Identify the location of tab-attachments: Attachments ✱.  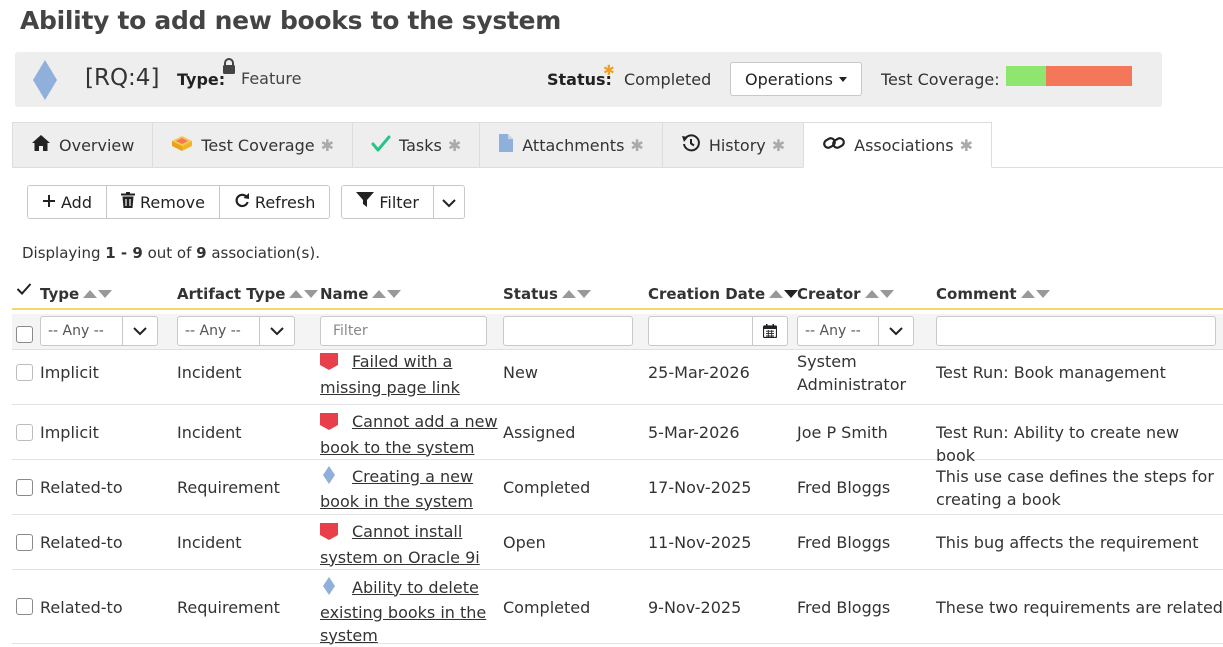
(570, 145).